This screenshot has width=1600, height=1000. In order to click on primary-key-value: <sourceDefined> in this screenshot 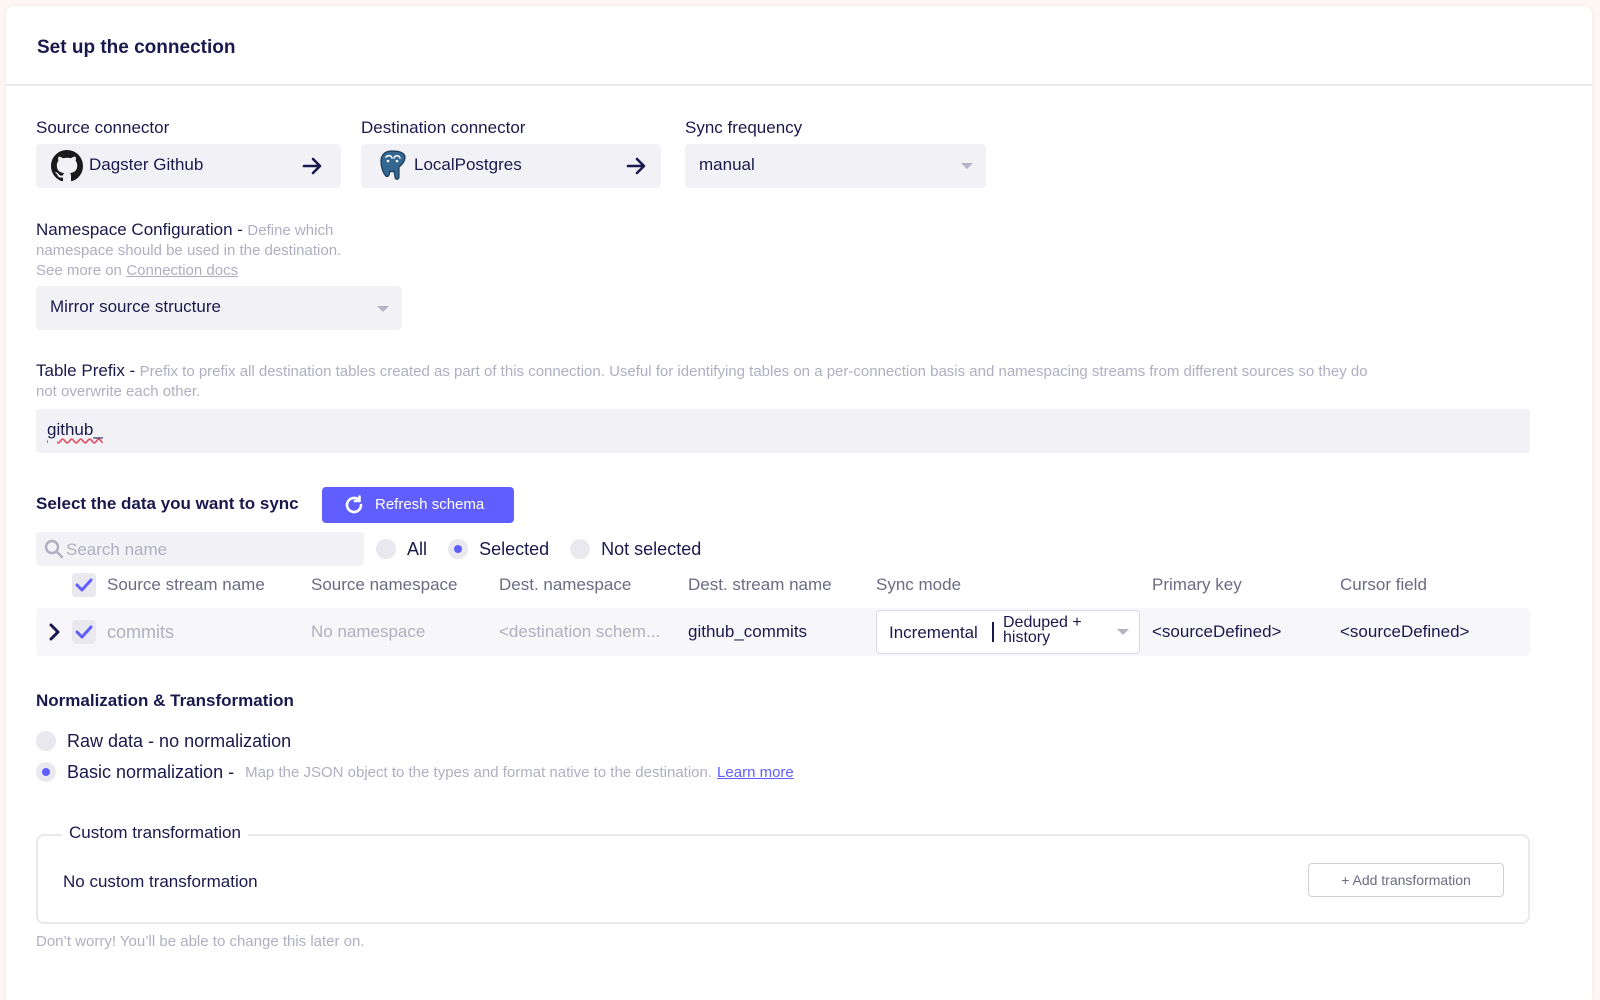, I will do `click(1217, 631)`.